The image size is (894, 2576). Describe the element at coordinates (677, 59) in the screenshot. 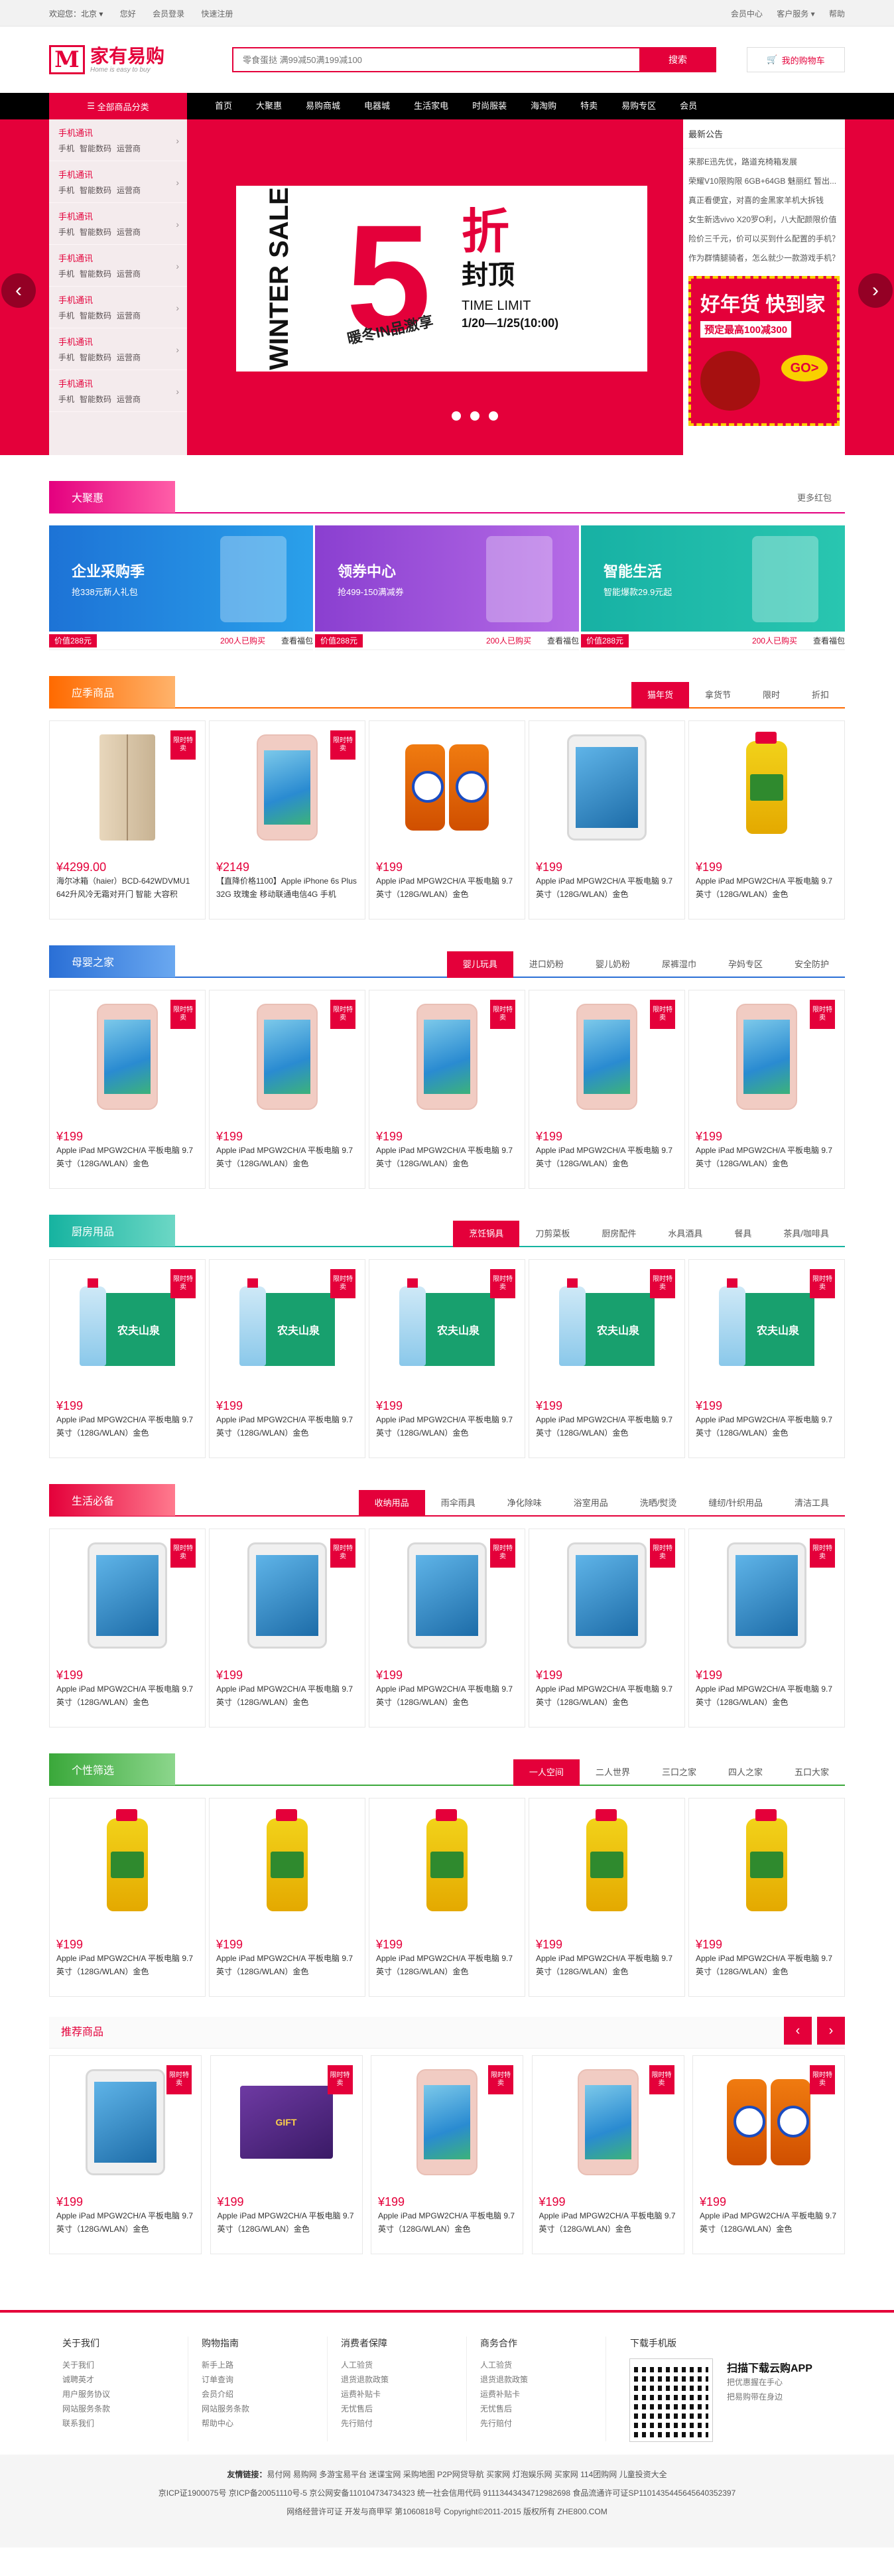

I see `search-button: 搜索` at that location.